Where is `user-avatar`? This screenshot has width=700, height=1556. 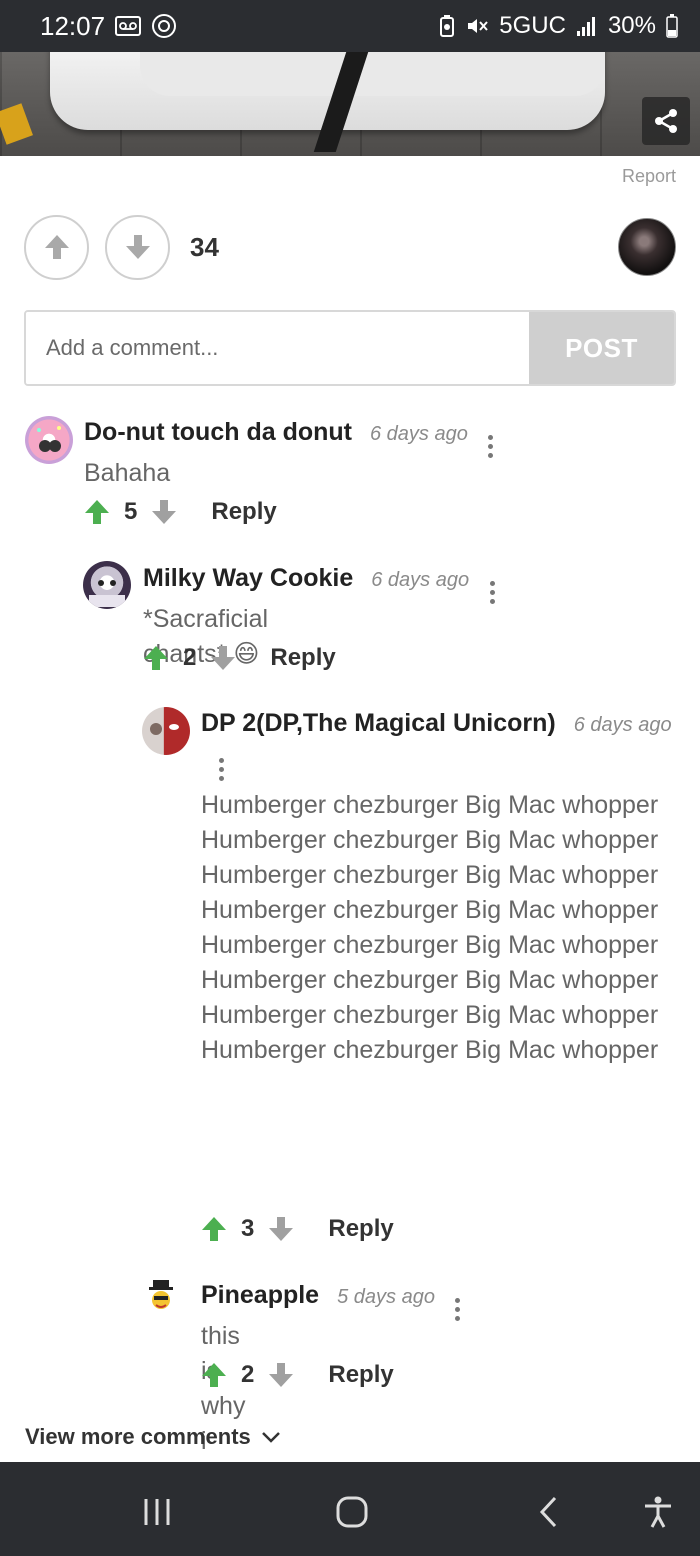
user-avatar is located at coordinates (647, 247).